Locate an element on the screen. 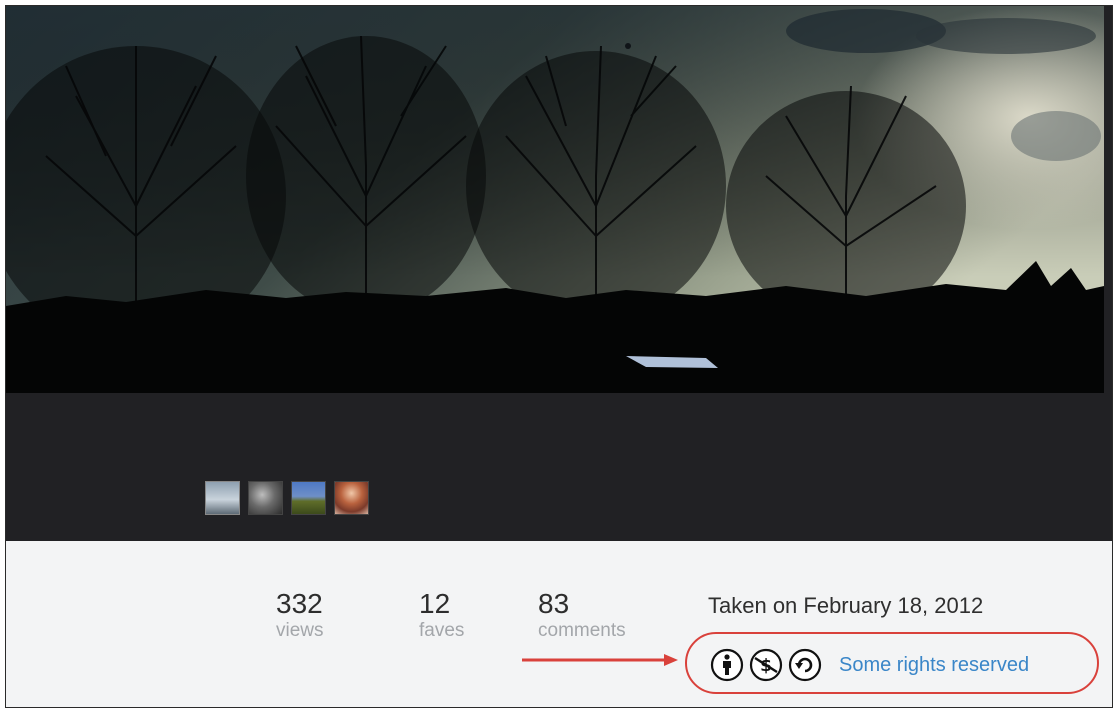 Image resolution: width=1116 pixels, height=711 pixels. license-info: $ Some rights reserved is located at coordinates (869, 665).